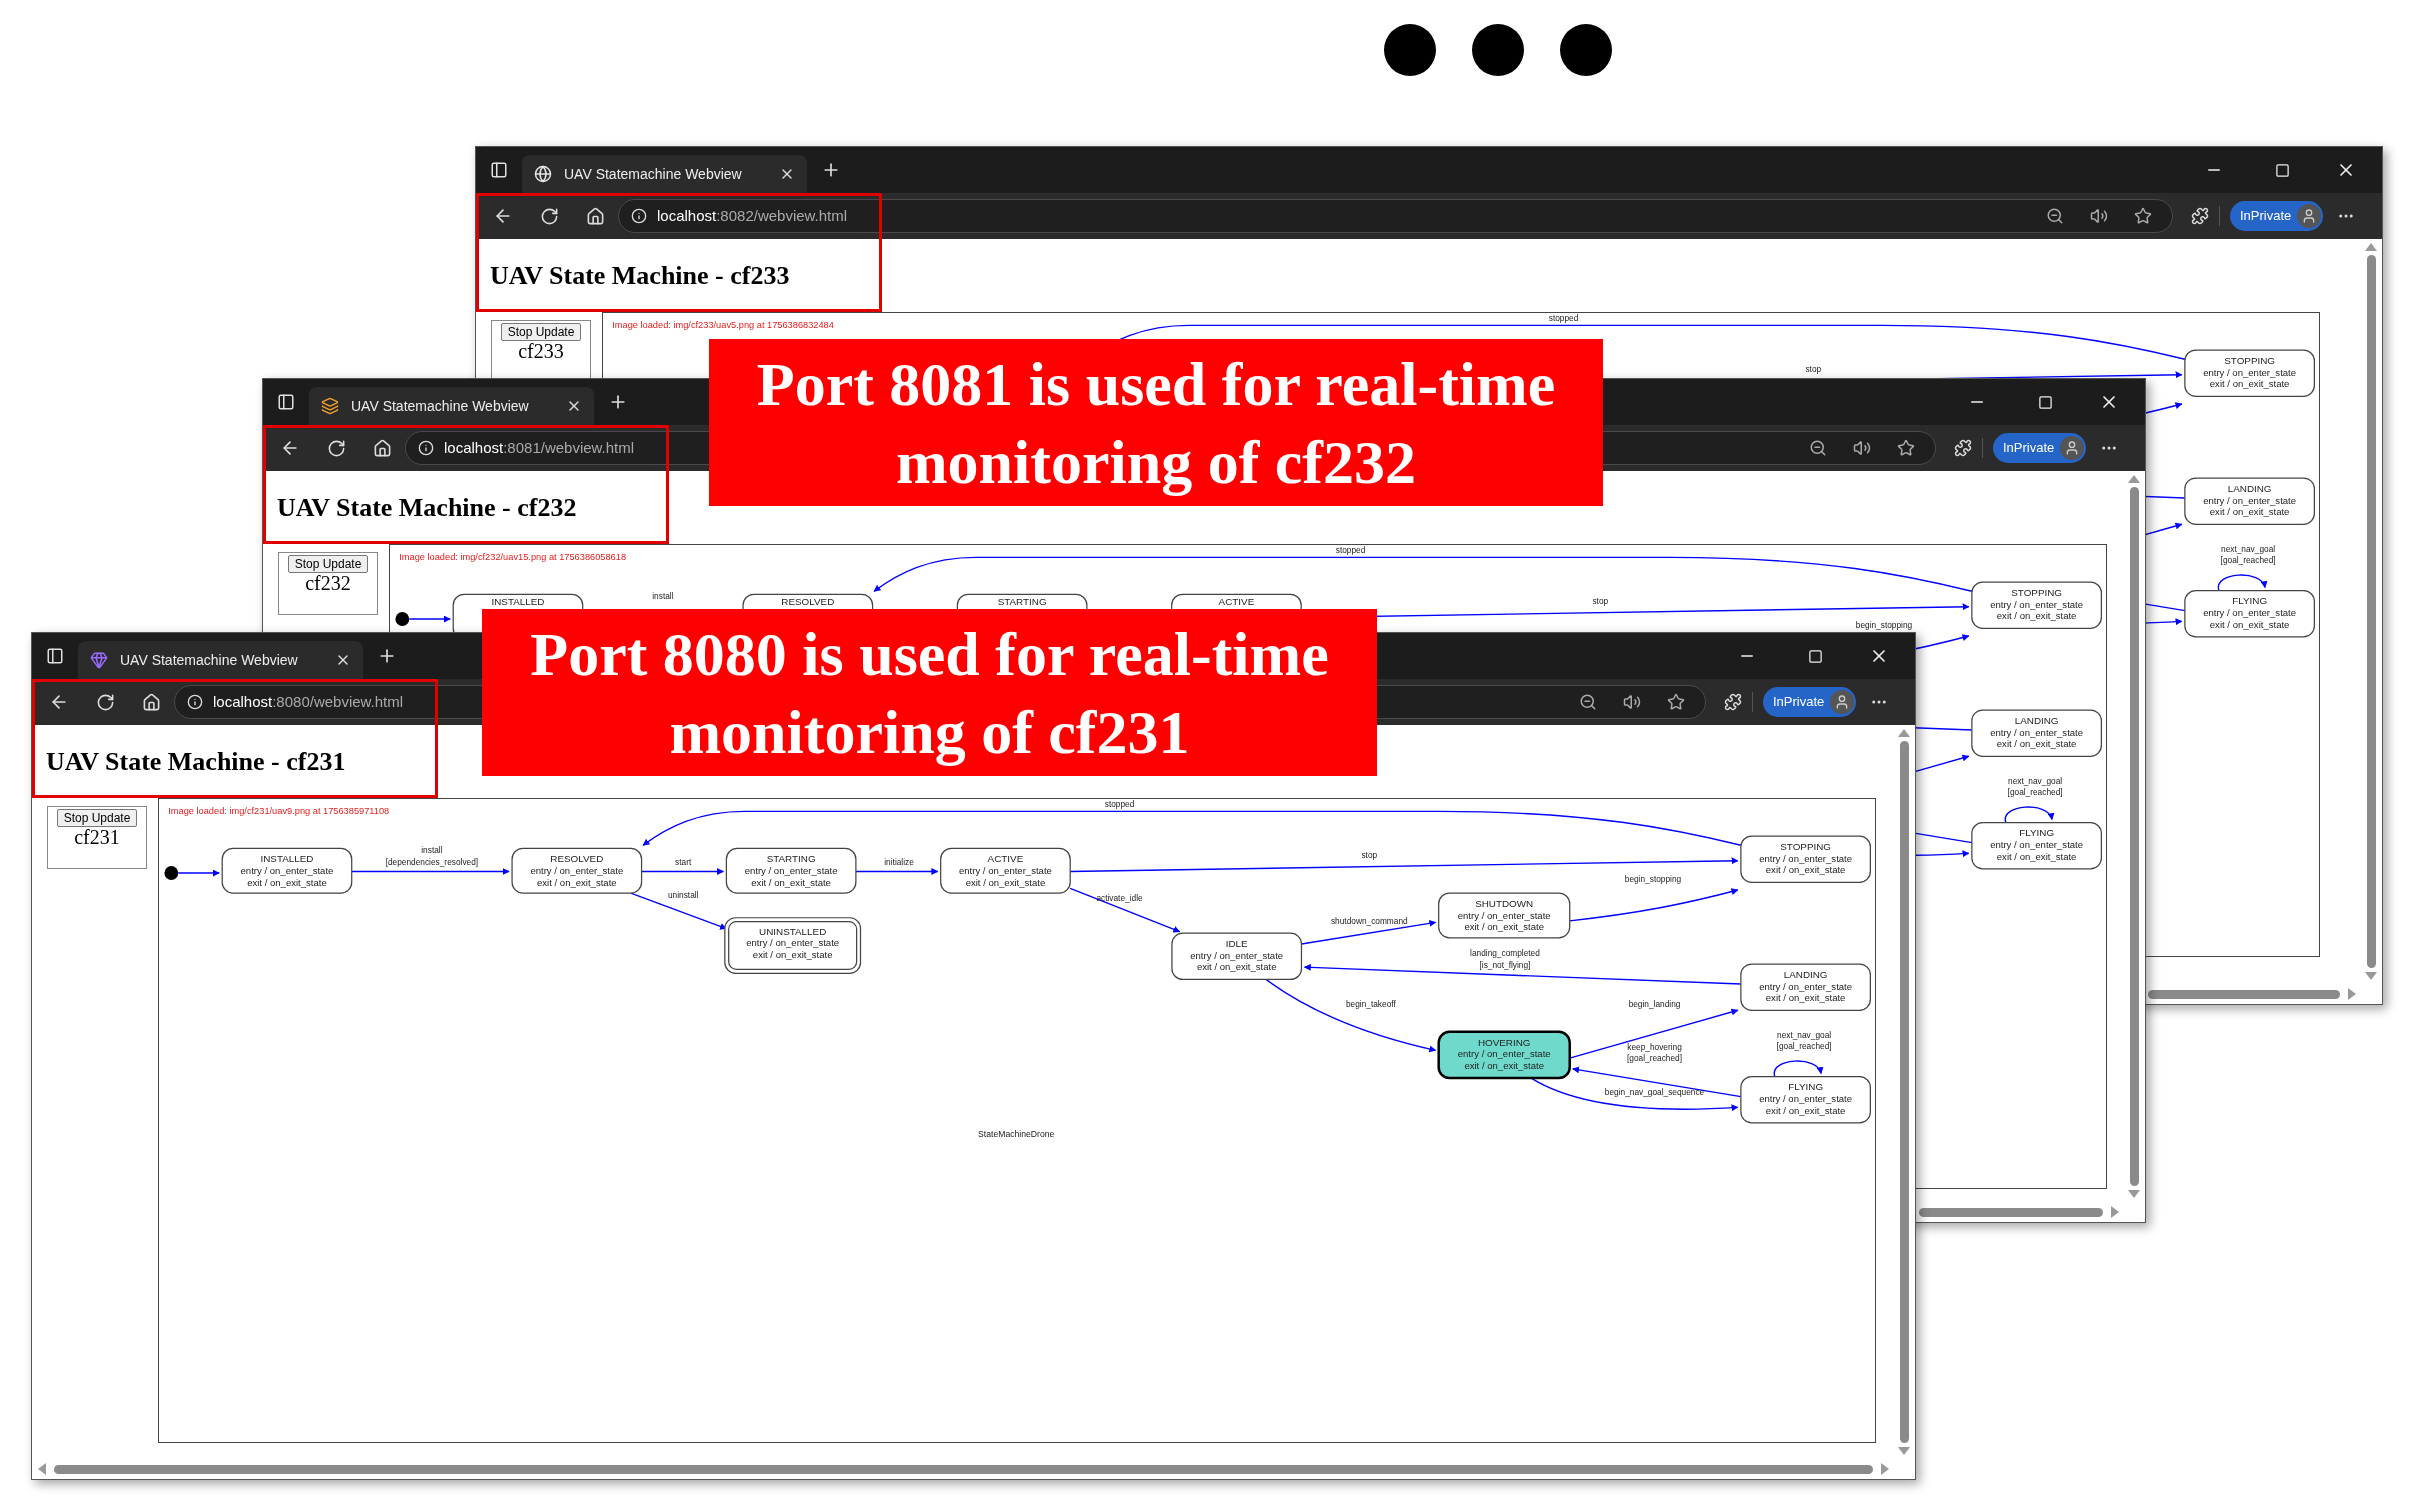 This screenshot has width=2417, height=1502. Describe the element at coordinates (683, 861) in the screenshot. I see `transition-label: start` at that location.